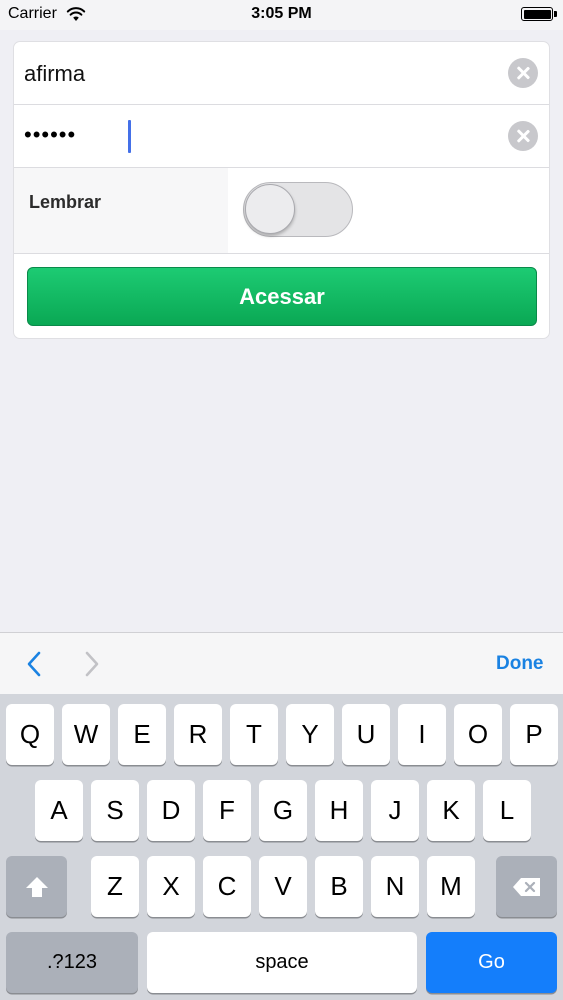 Image resolution: width=563 pixels, height=1000 pixels. Describe the element at coordinates (520, 664) in the screenshot. I see `done-button: Done` at that location.